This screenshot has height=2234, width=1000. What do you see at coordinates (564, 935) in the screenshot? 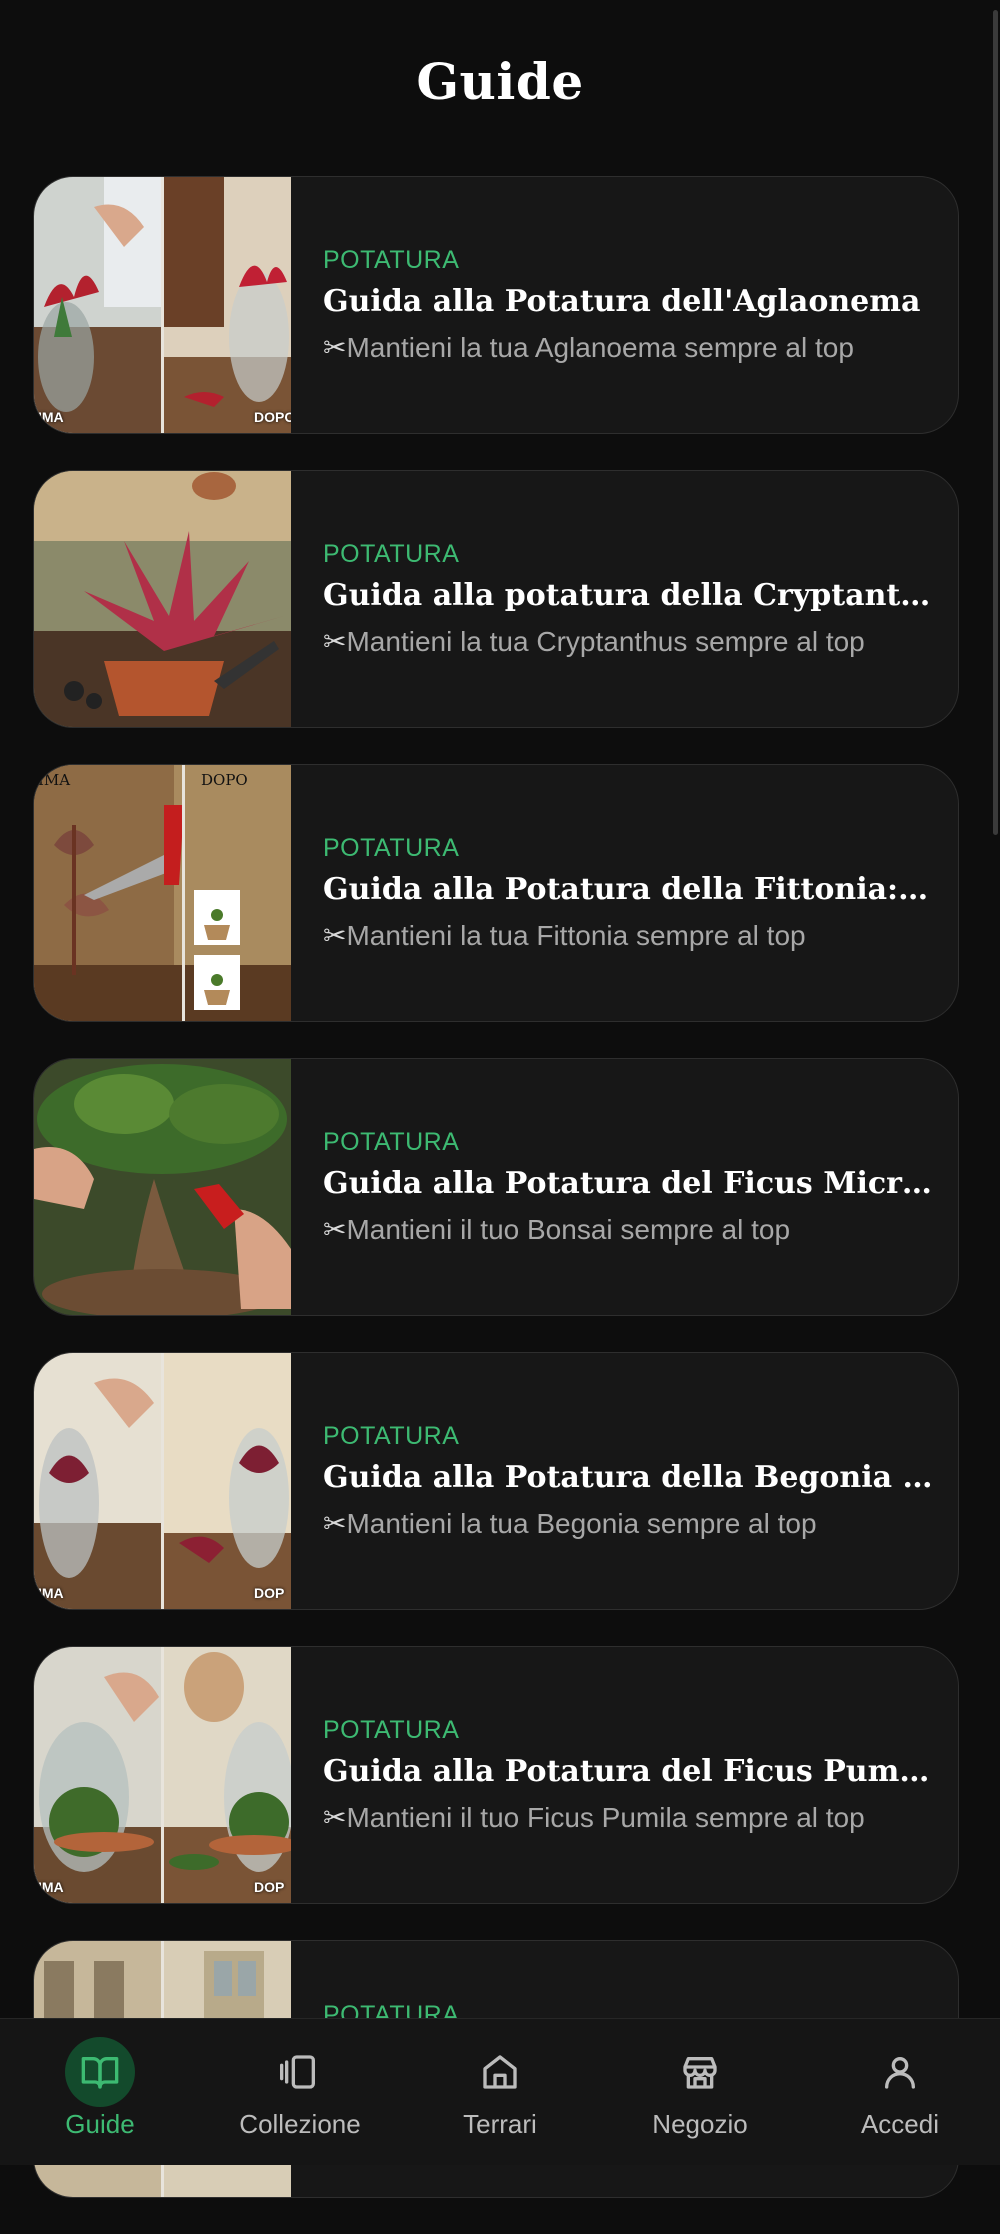
I see `guide-subtitle: ✂Mantieni la tua Fittonia sempre al top` at bounding box center [564, 935].